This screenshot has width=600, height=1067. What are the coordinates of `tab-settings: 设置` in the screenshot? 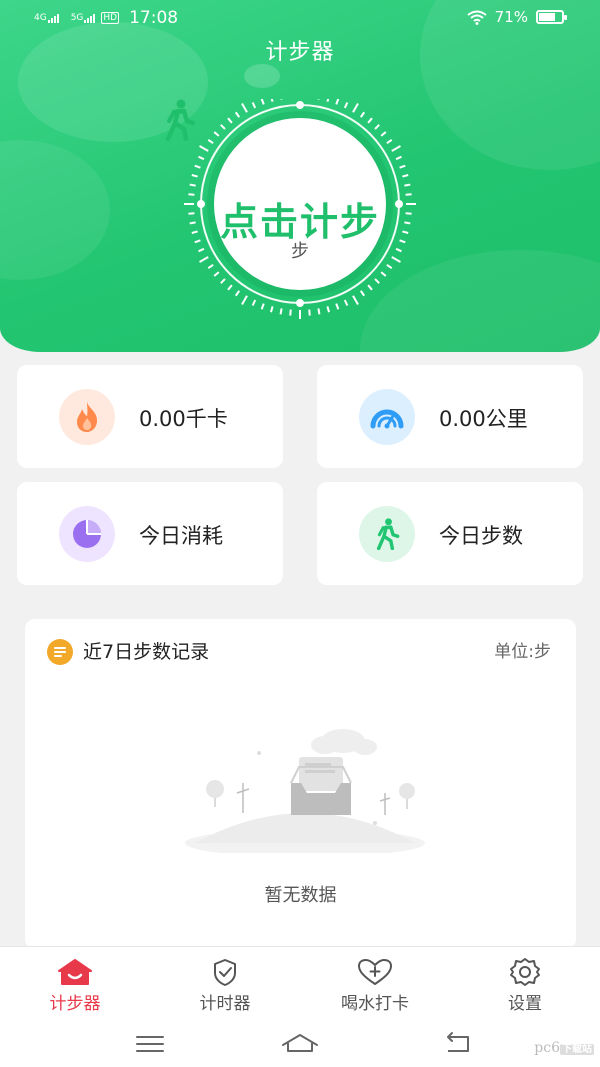 It's located at (525, 987).